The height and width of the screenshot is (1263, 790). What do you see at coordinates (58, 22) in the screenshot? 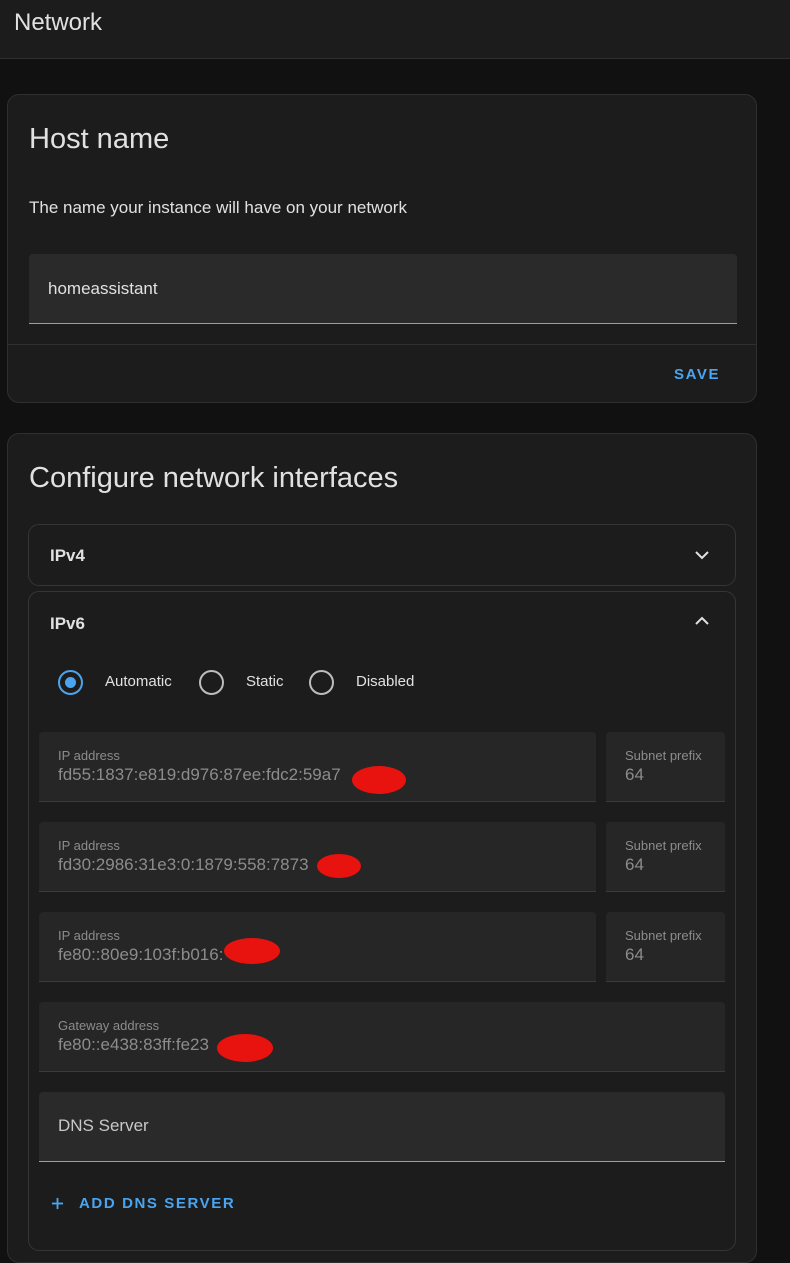
I see `page-title: Network` at bounding box center [58, 22].